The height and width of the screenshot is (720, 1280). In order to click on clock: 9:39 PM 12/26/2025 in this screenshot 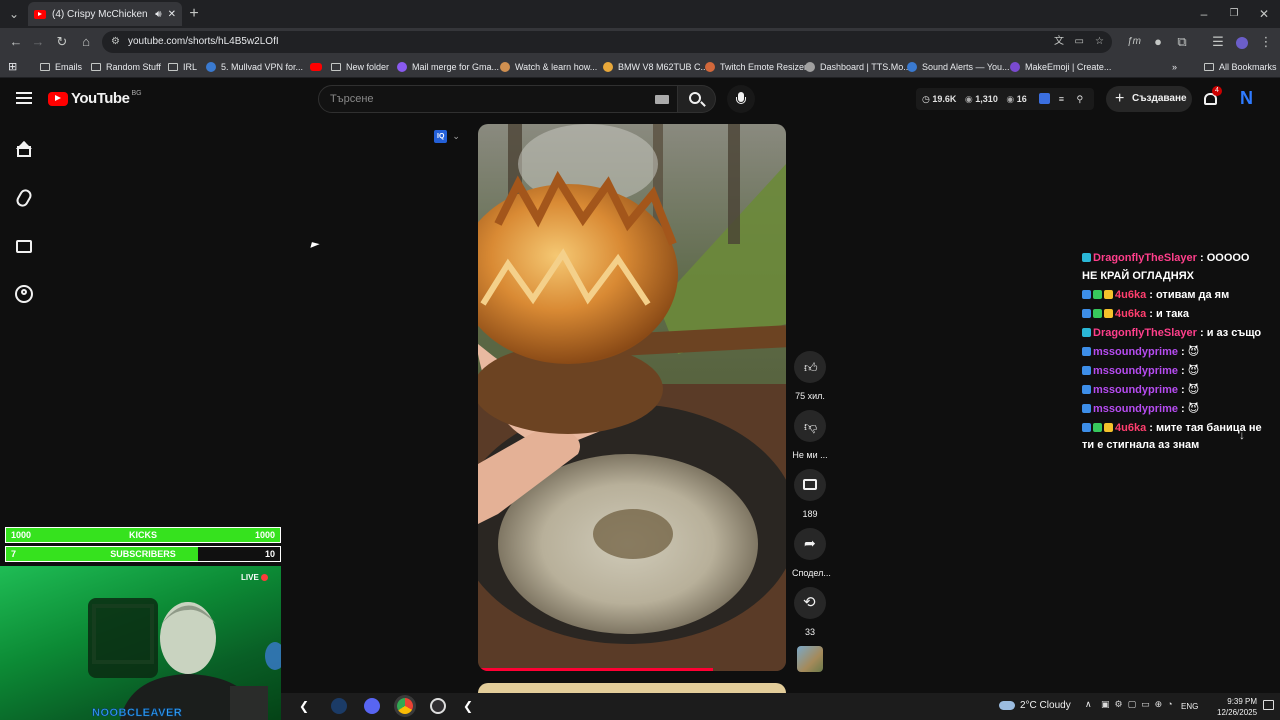, I will do `click(1237, 707)`.